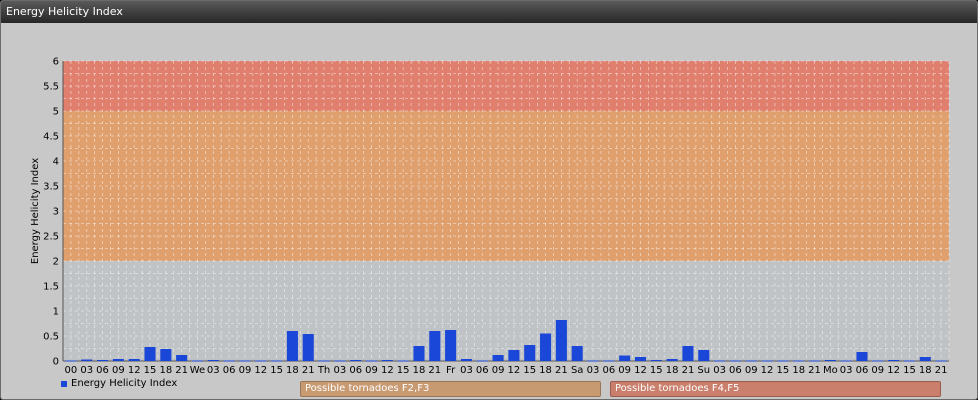 The height and width of the screenshot is (400, 978). I want to click on y-tick-labels: 0 0.5 1 1.5 2 2.5 3 3.5 4 4.5 5 5.5 6, so click(51, 212).